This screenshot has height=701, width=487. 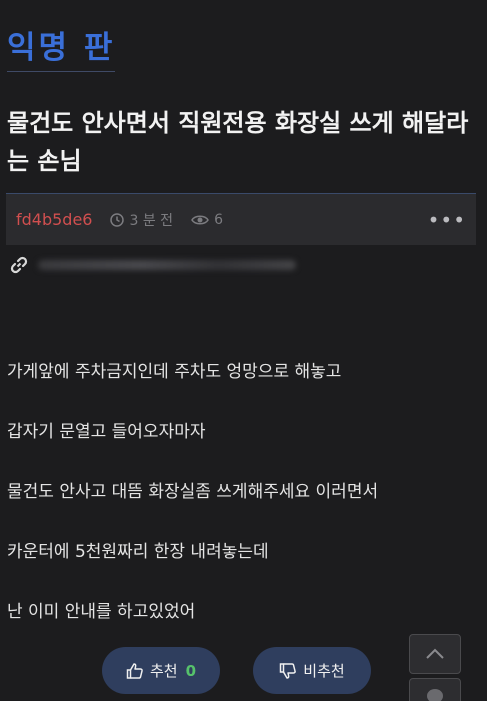 What do you see at coordinates (241, 219) in the screenshot?
I see `post-meta-bar: fd4b5de6 3 분 전 6 •••` at bounding box center [241, 219].